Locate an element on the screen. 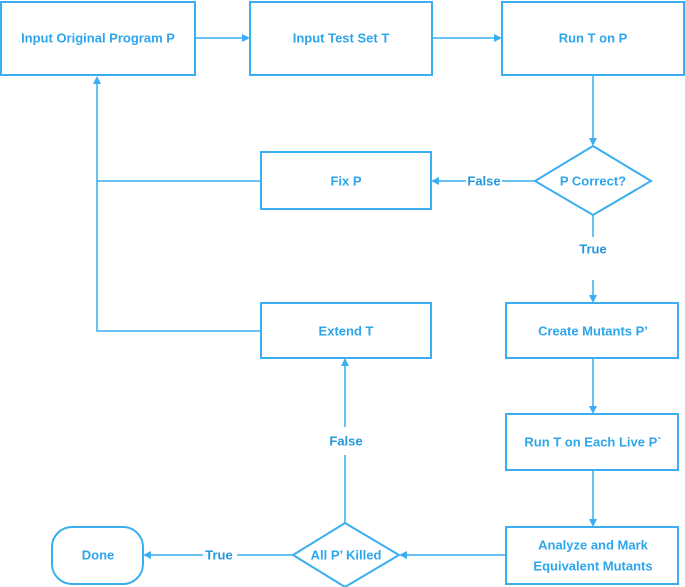 The width and height of the screenshot is (685, 587). node-label-line1: Analyze and Mark is located at coordinates (593, 545).